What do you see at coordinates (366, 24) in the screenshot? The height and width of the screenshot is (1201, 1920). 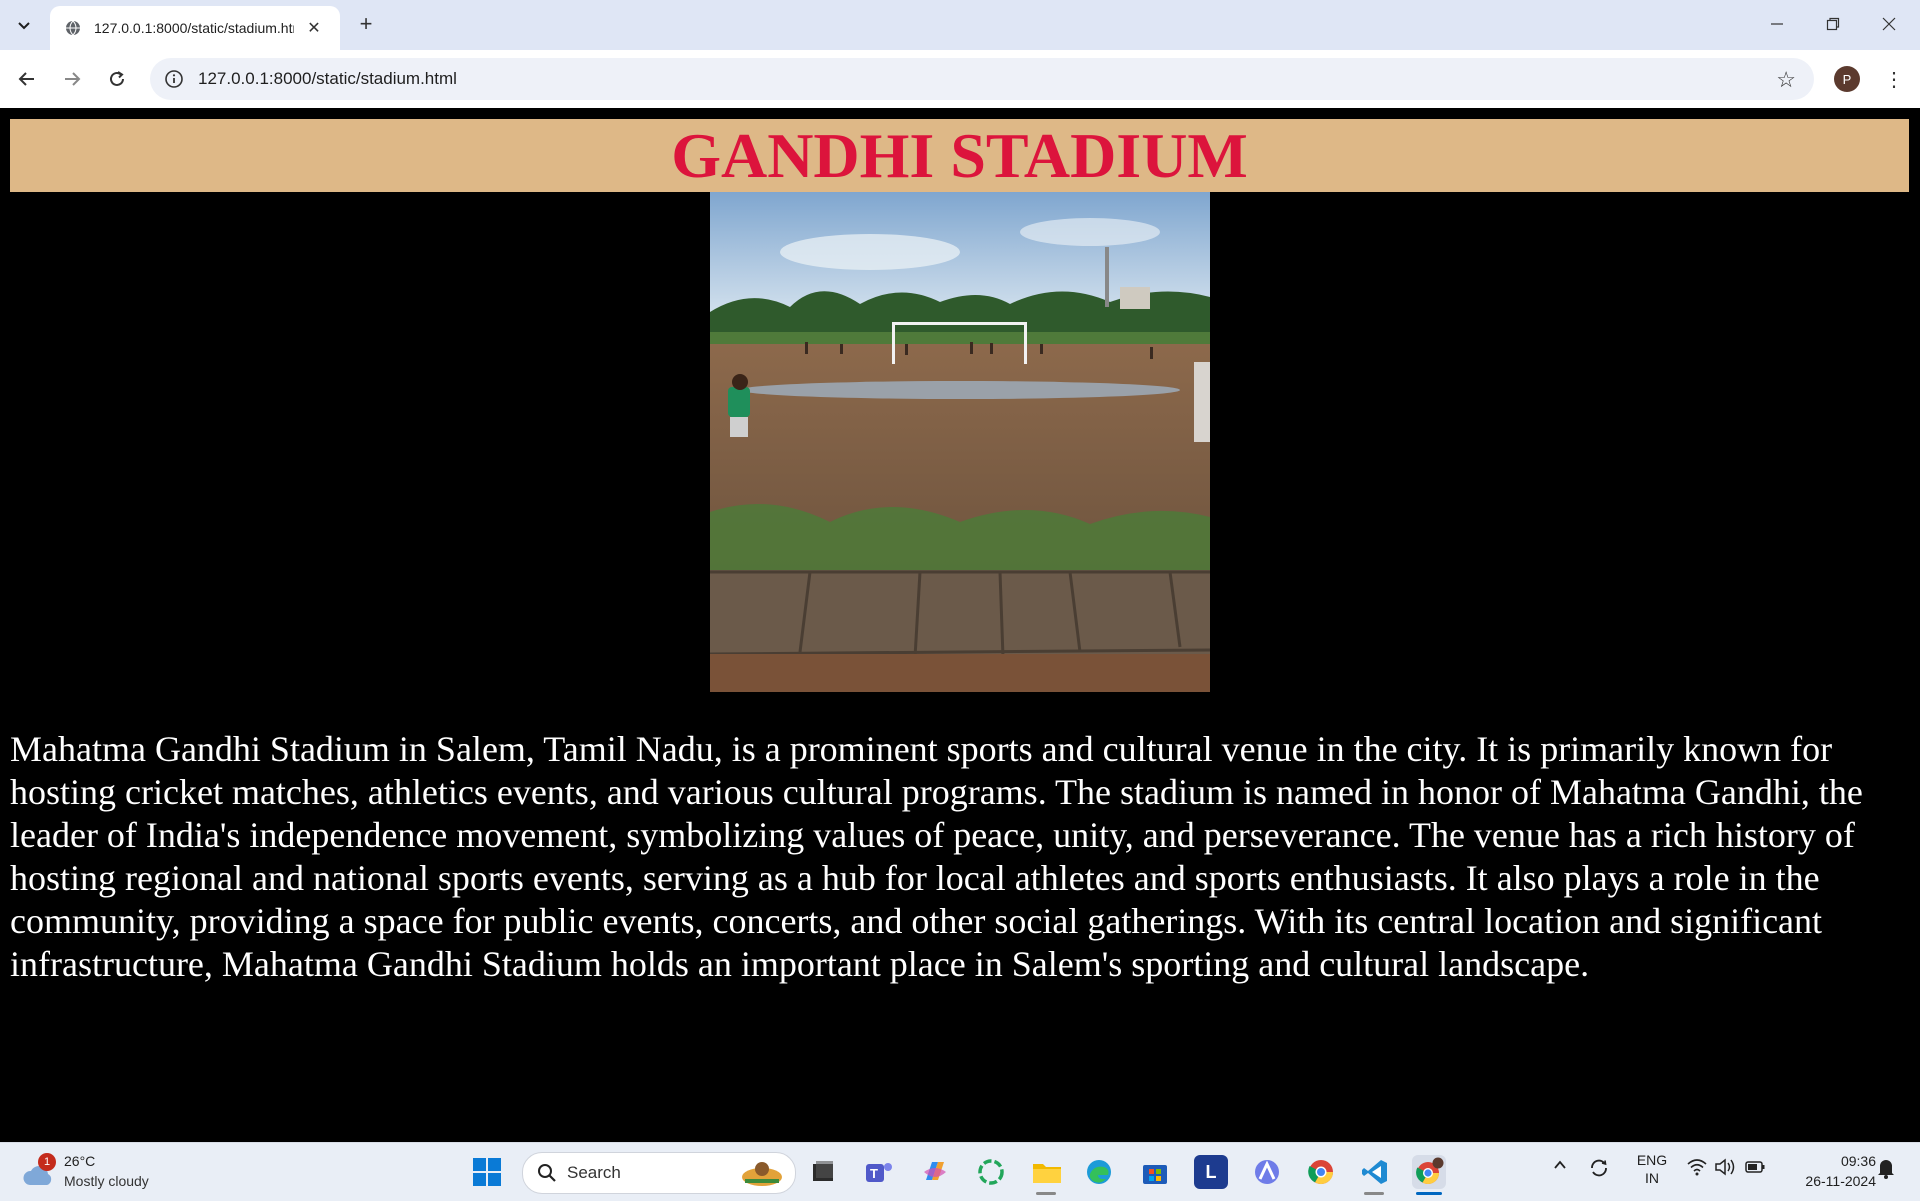 I see `new-tab-button: +` at bounding box center [366, 24].